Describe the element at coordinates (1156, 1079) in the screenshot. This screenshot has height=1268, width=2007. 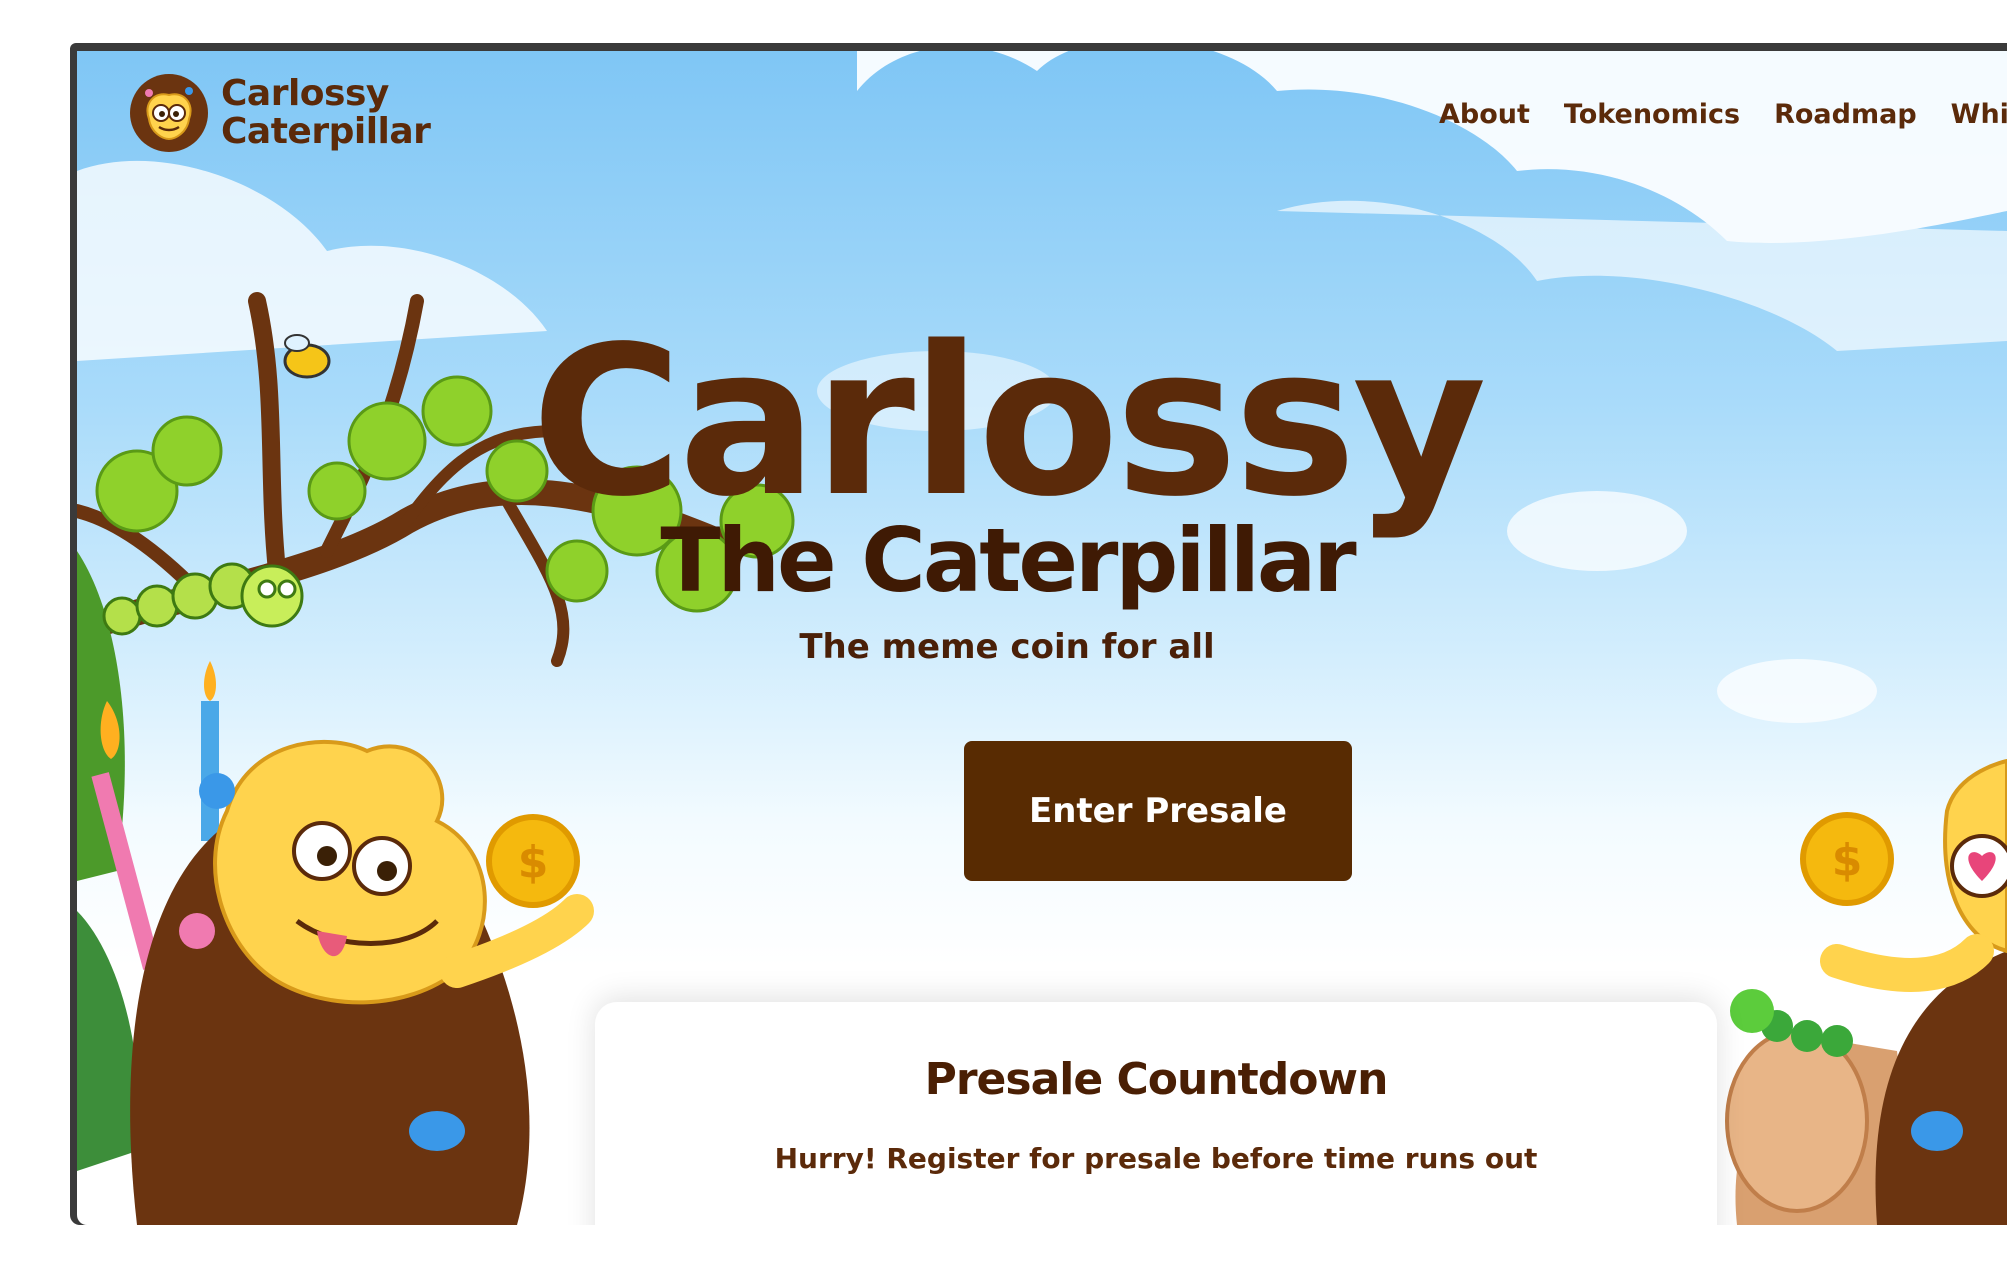
I see `countdown-title: Presale Countdown` at that location.